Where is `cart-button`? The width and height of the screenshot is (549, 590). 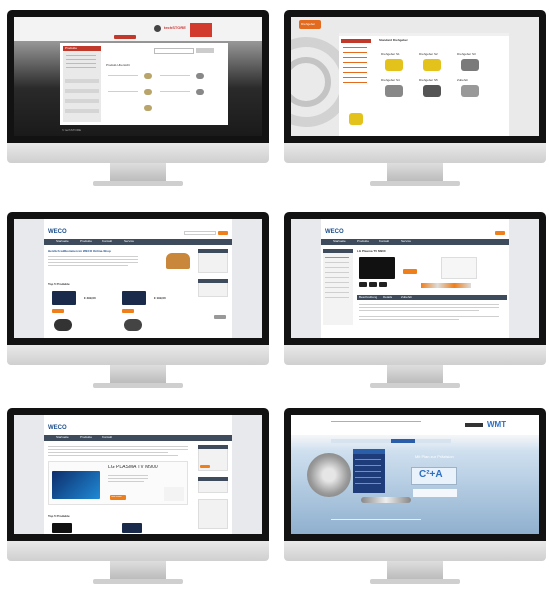 cart-button is located at coordinates (220, 317).